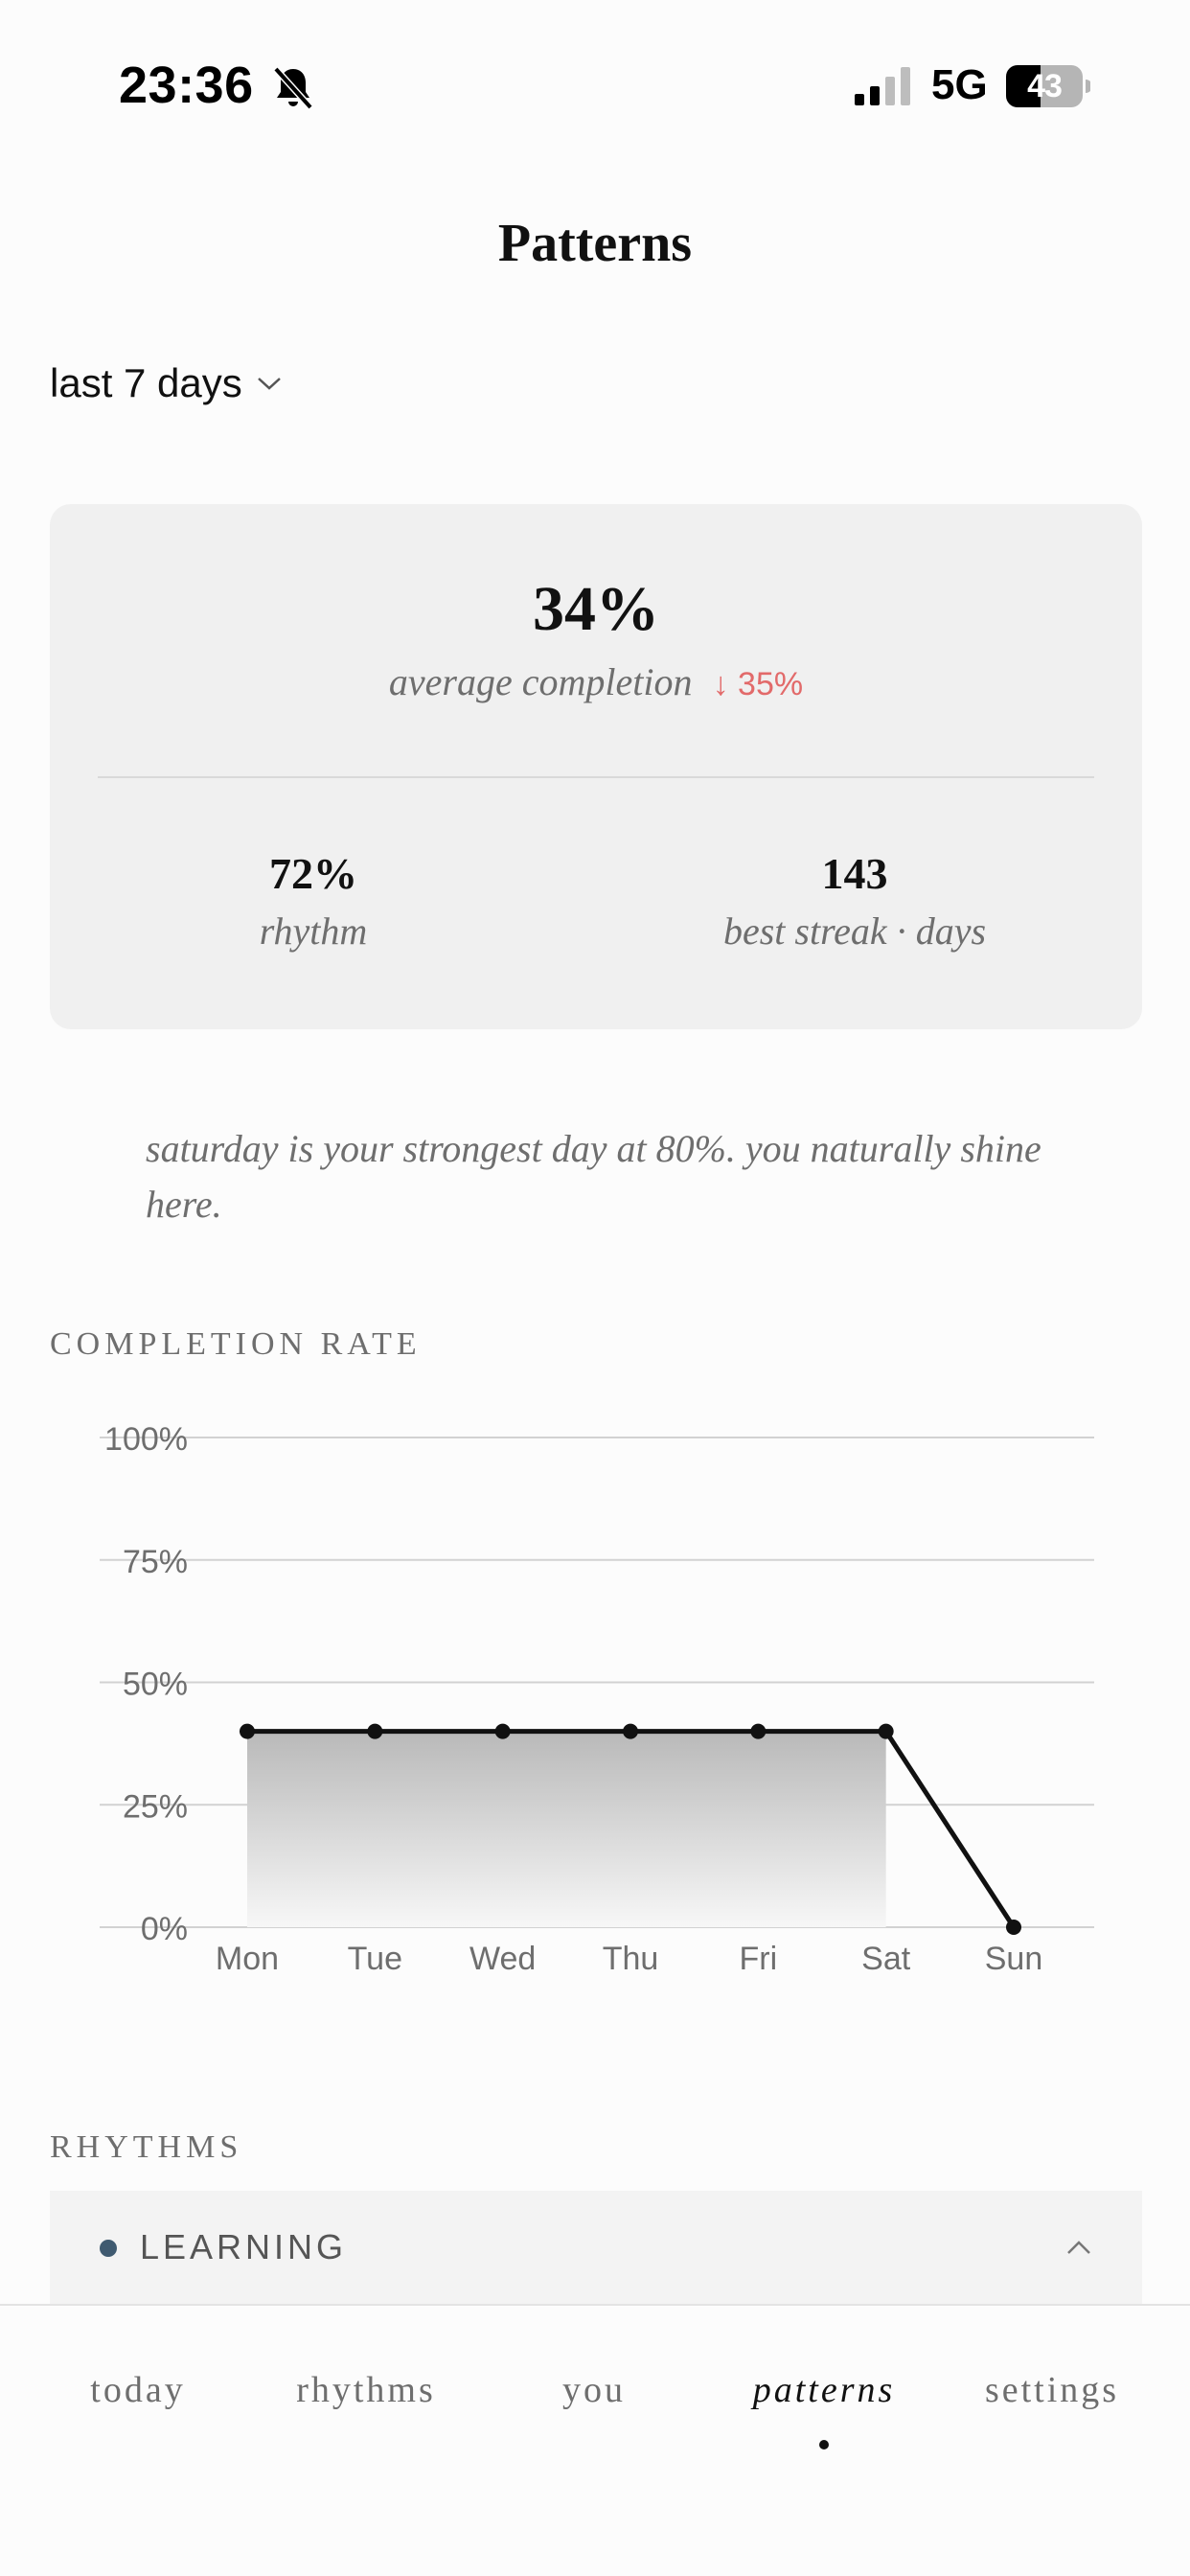 The width and height of the screenshot is (1190, 2576). I want to click on date-range-select: last 7 days, so click(167, 383).